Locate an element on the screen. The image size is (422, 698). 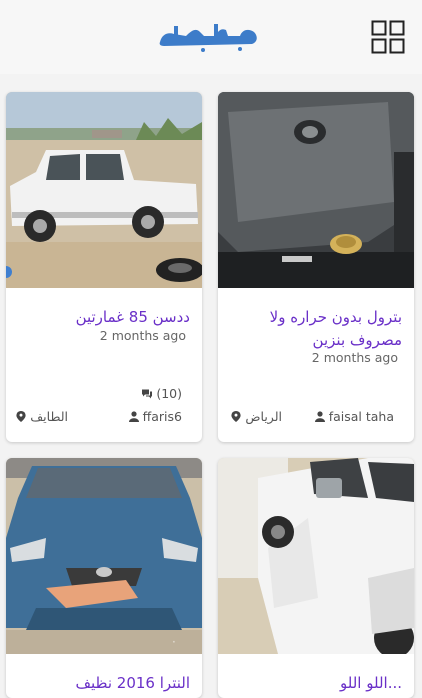
listing-comments: (10) is located at coordinates (162, 393).